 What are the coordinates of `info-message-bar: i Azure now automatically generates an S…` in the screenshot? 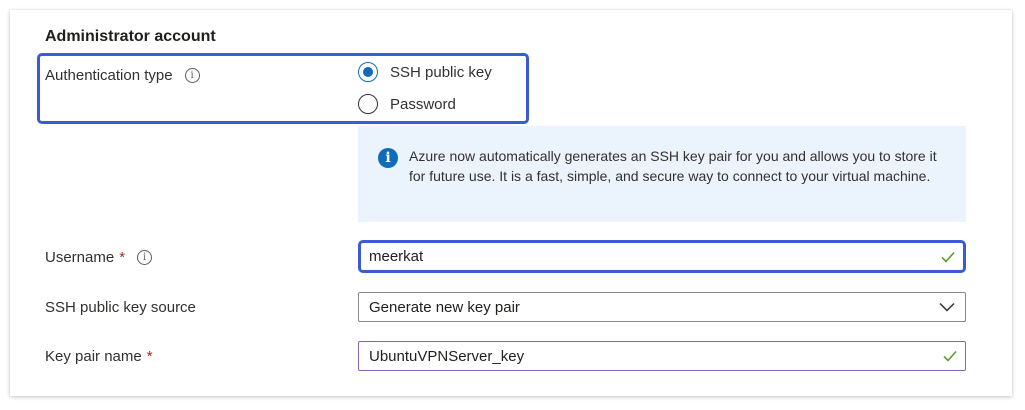 It's located at (662, 174).